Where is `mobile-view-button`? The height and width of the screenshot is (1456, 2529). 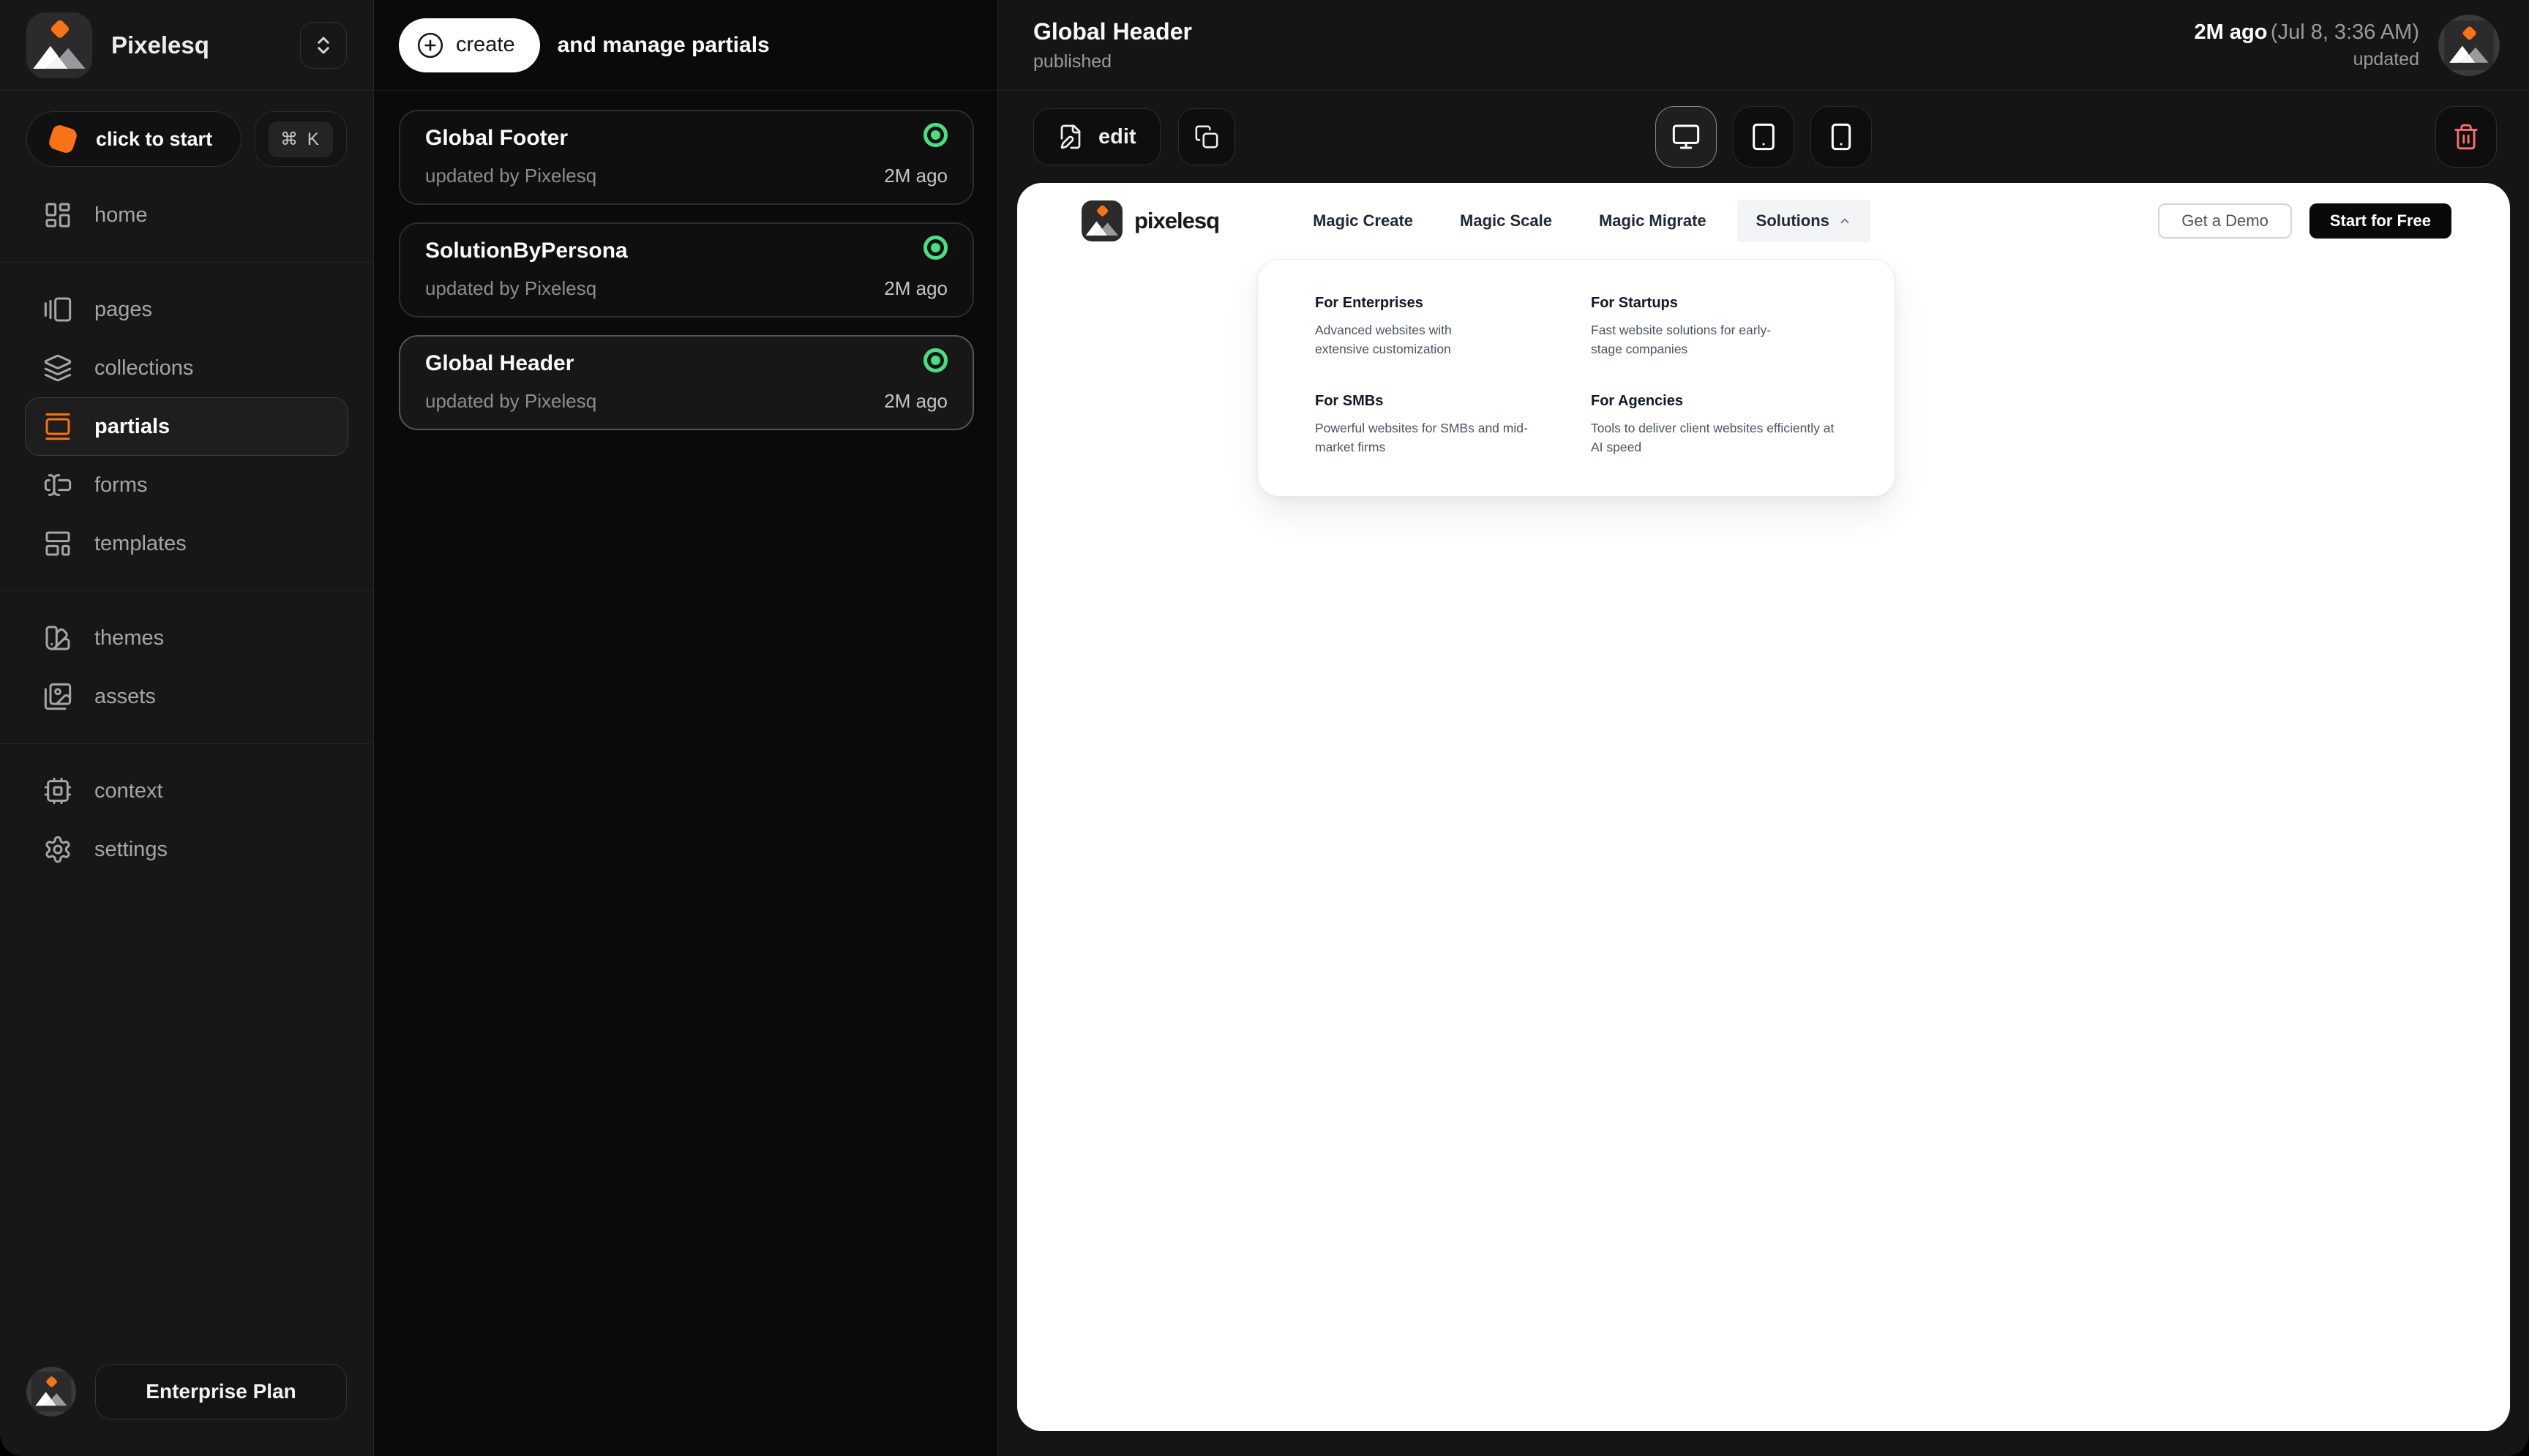
mobile-view-button is located at coordinates (1841, 137).